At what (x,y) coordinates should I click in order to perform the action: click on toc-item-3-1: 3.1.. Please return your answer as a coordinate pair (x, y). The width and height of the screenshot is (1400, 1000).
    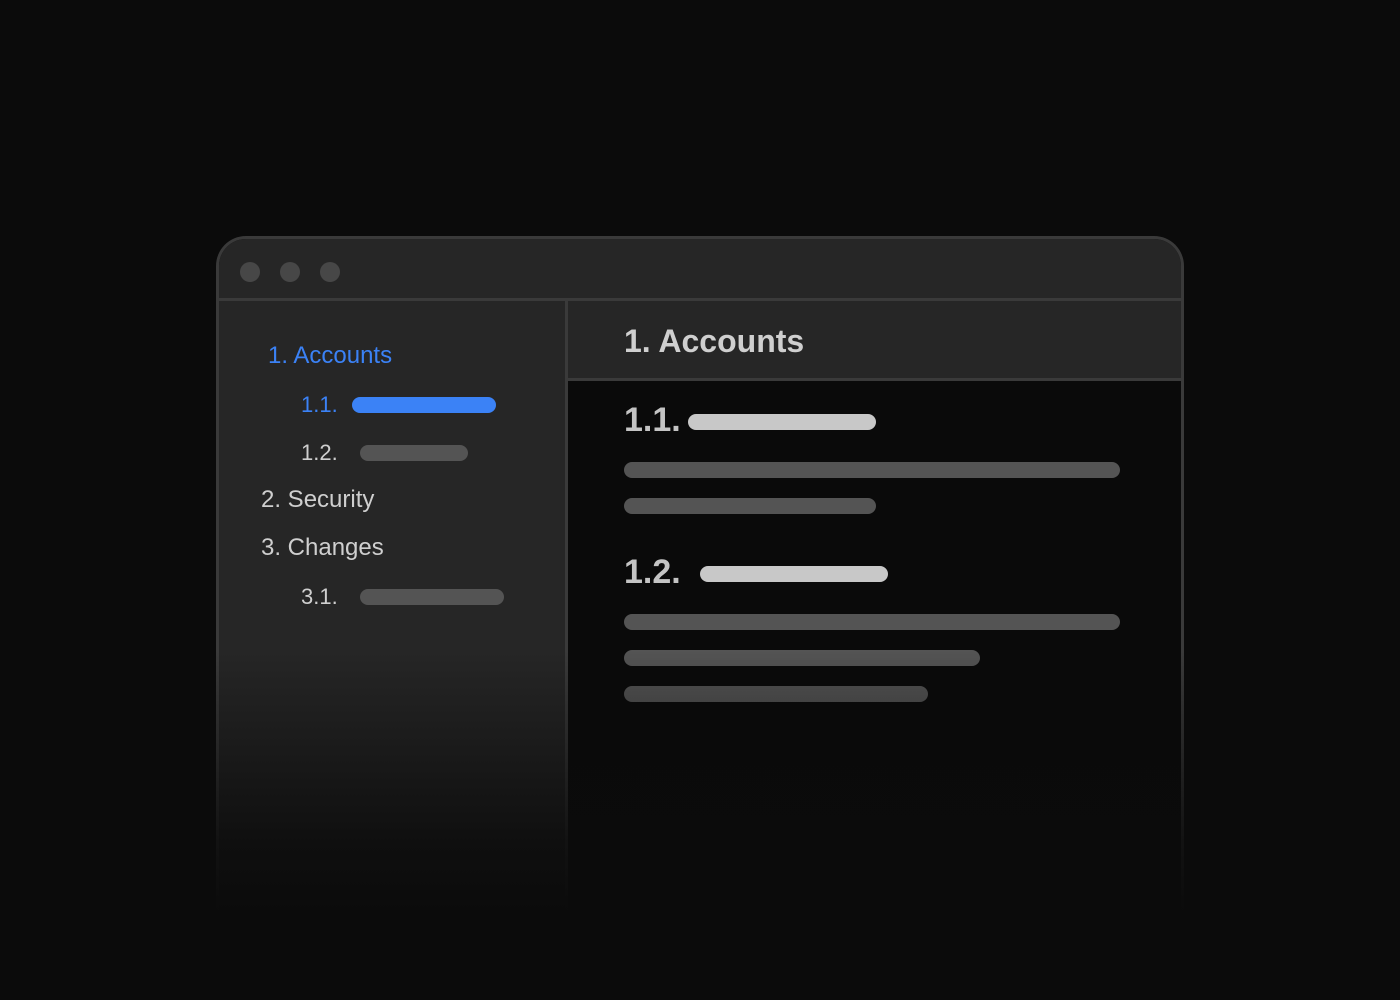
    Looking at the image, I should click on (319, 597).